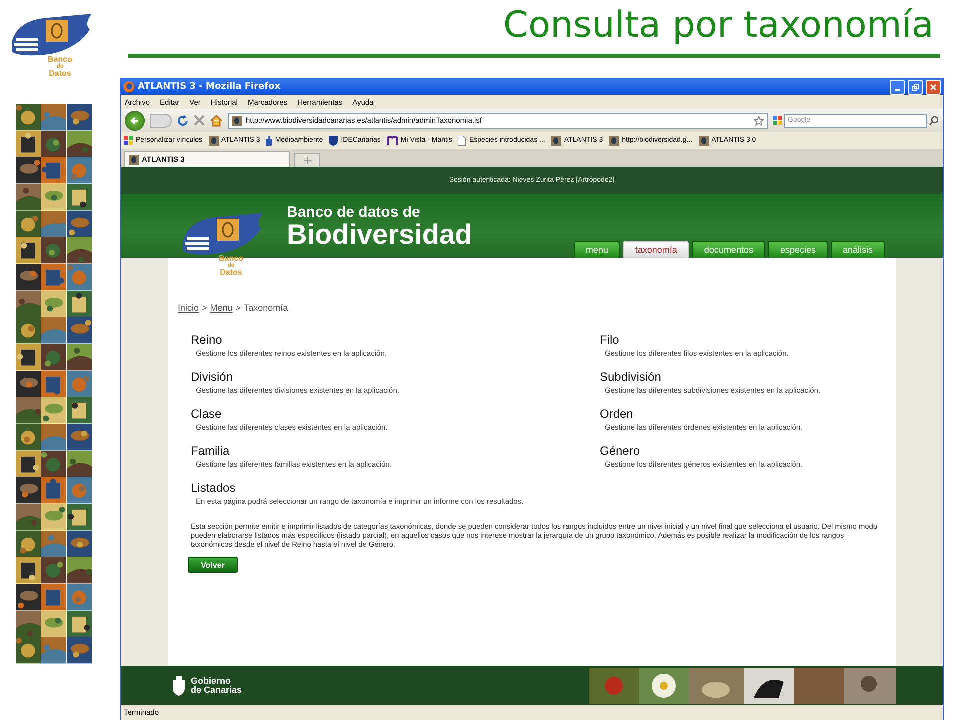 This screenshot has height=720, width=960. What do you see at coordinates (179, 686) in the screenshot?
I see `coat-of-arms-icon` at bounding box center [179, 686].